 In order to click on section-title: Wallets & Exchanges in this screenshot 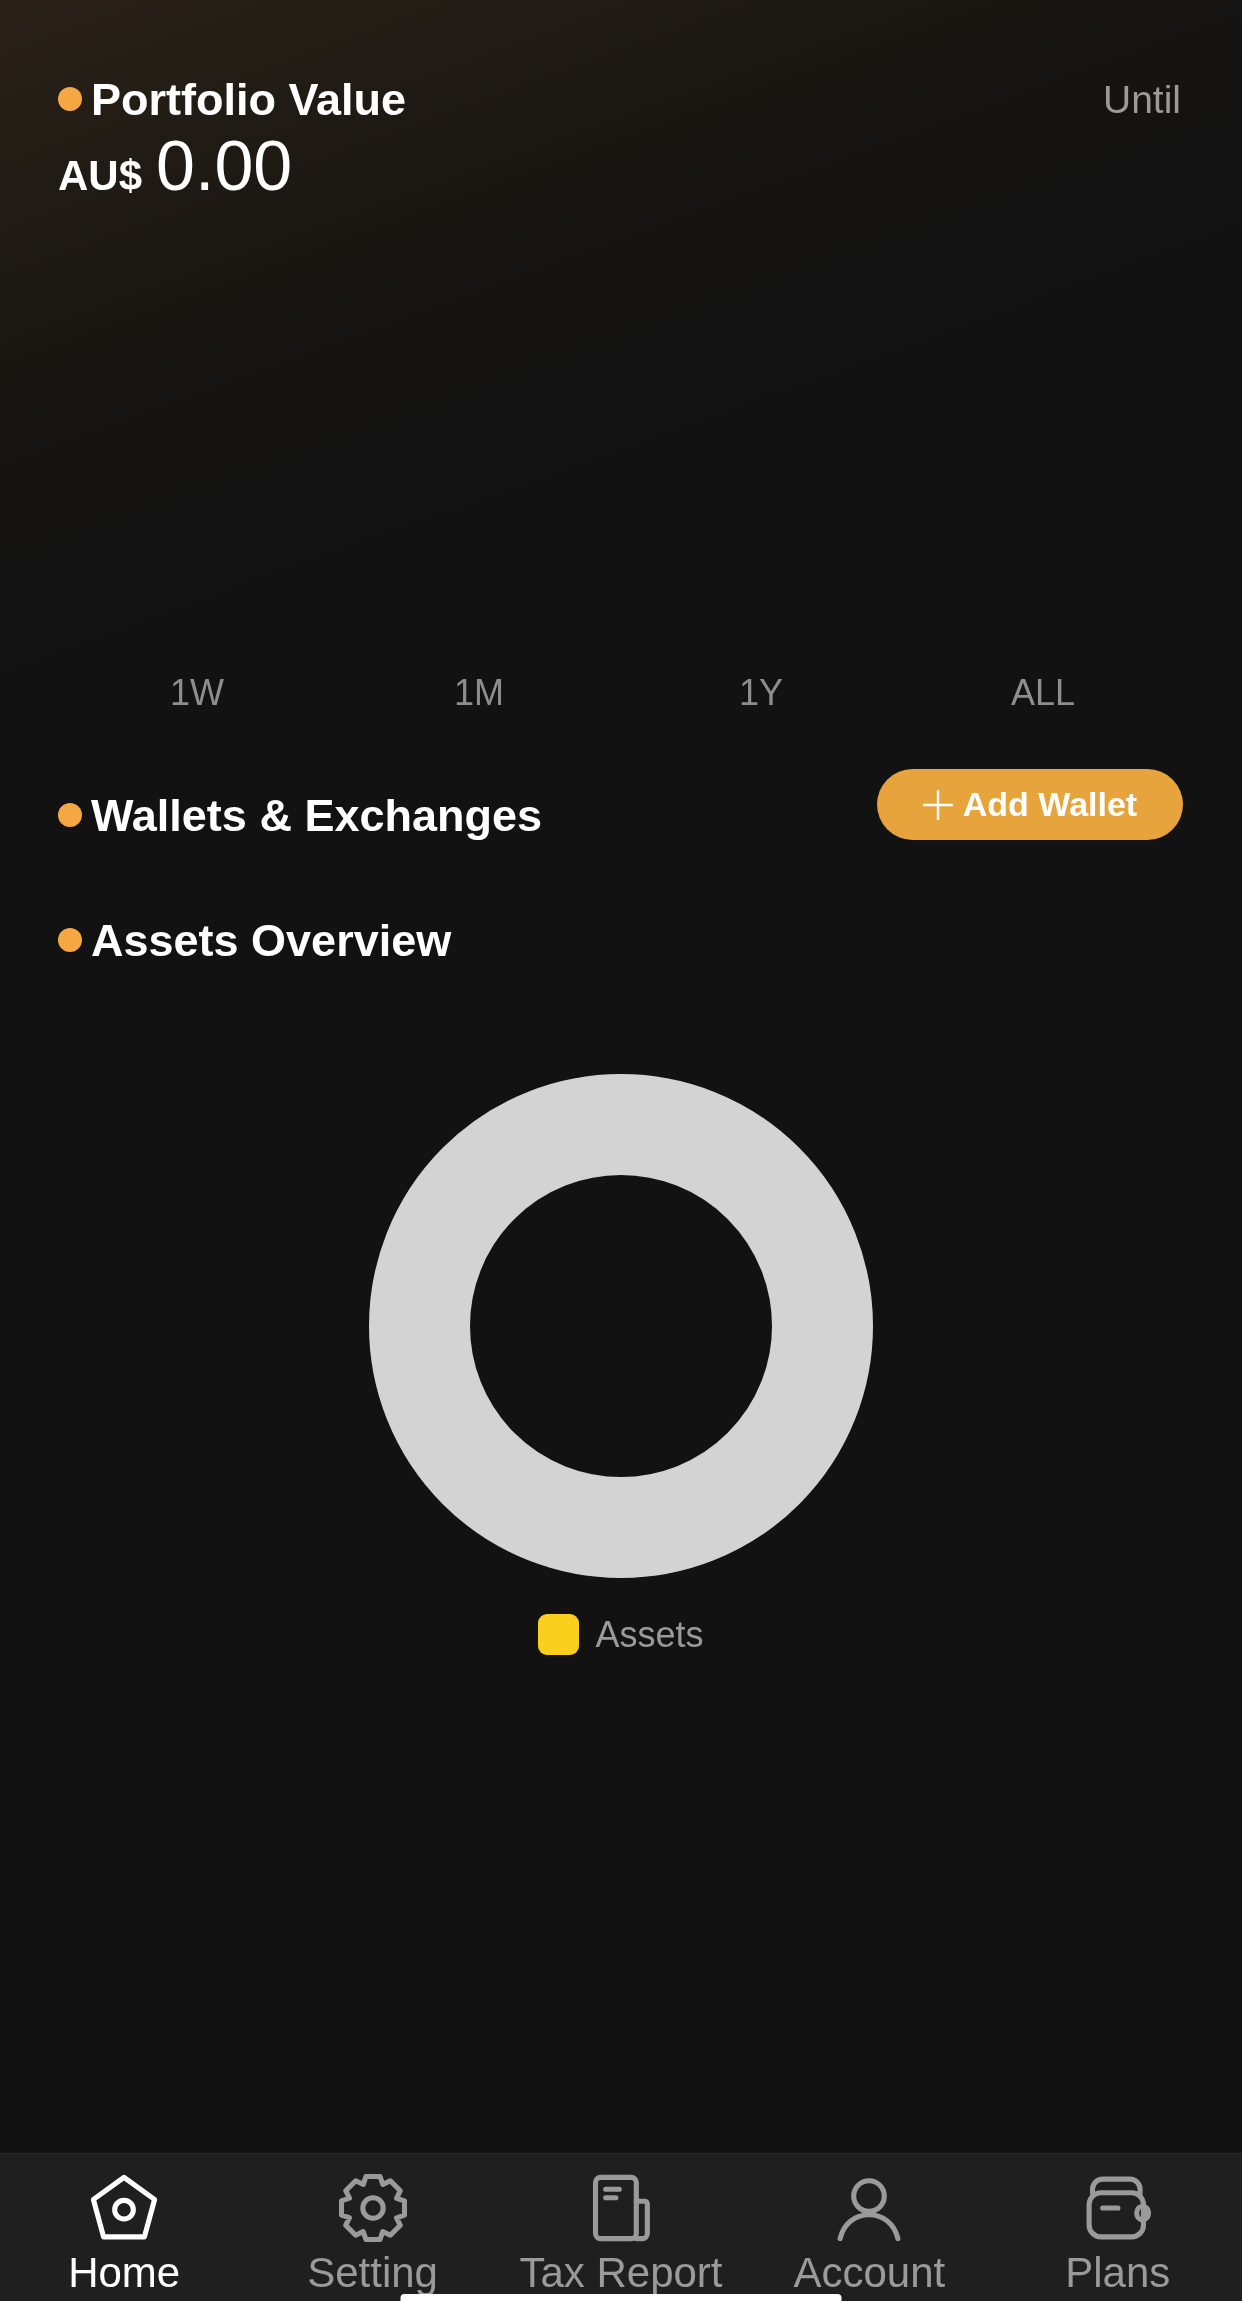, I will do `click(316, 816)`.